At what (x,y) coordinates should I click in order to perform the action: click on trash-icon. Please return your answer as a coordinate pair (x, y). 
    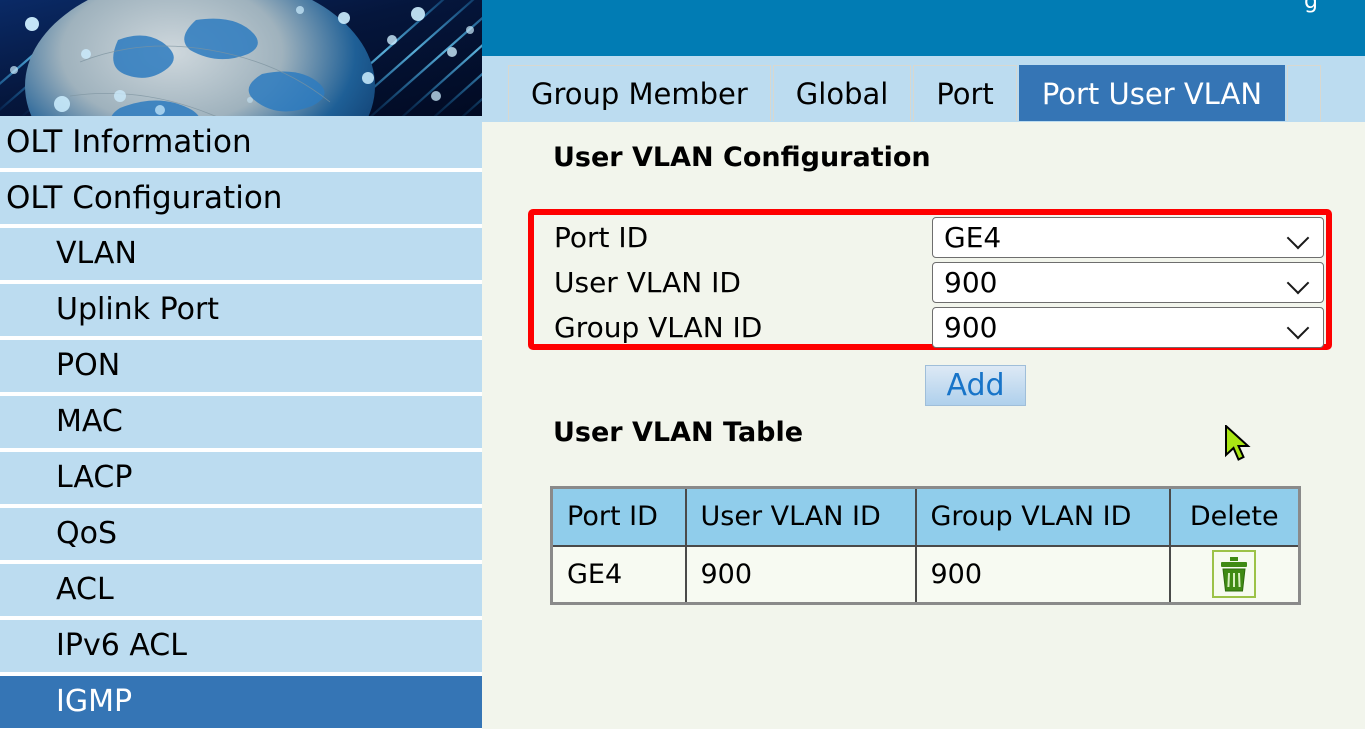
    Looking at the image, I should click on (1234, 574).